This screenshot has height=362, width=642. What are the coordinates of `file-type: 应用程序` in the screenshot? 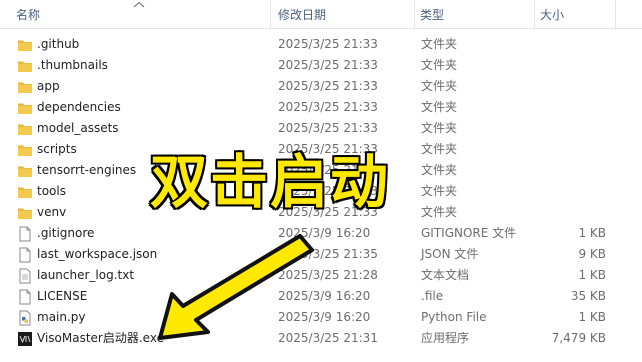 It's located at (445, 338).